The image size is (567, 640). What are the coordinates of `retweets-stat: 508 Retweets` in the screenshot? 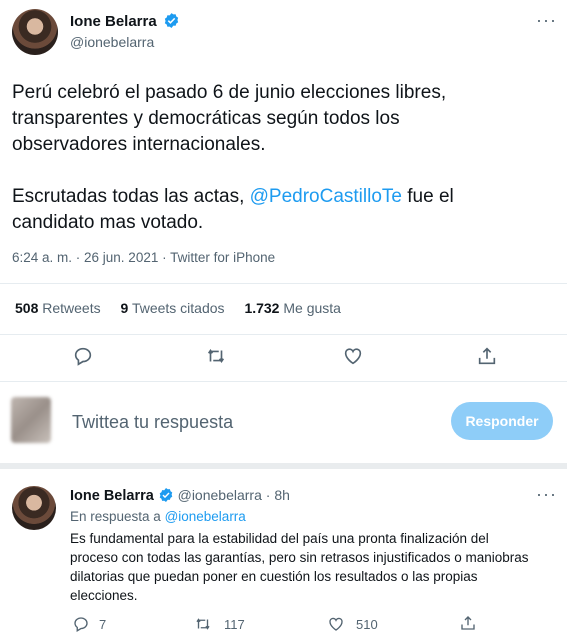 It's located at (58, 308).